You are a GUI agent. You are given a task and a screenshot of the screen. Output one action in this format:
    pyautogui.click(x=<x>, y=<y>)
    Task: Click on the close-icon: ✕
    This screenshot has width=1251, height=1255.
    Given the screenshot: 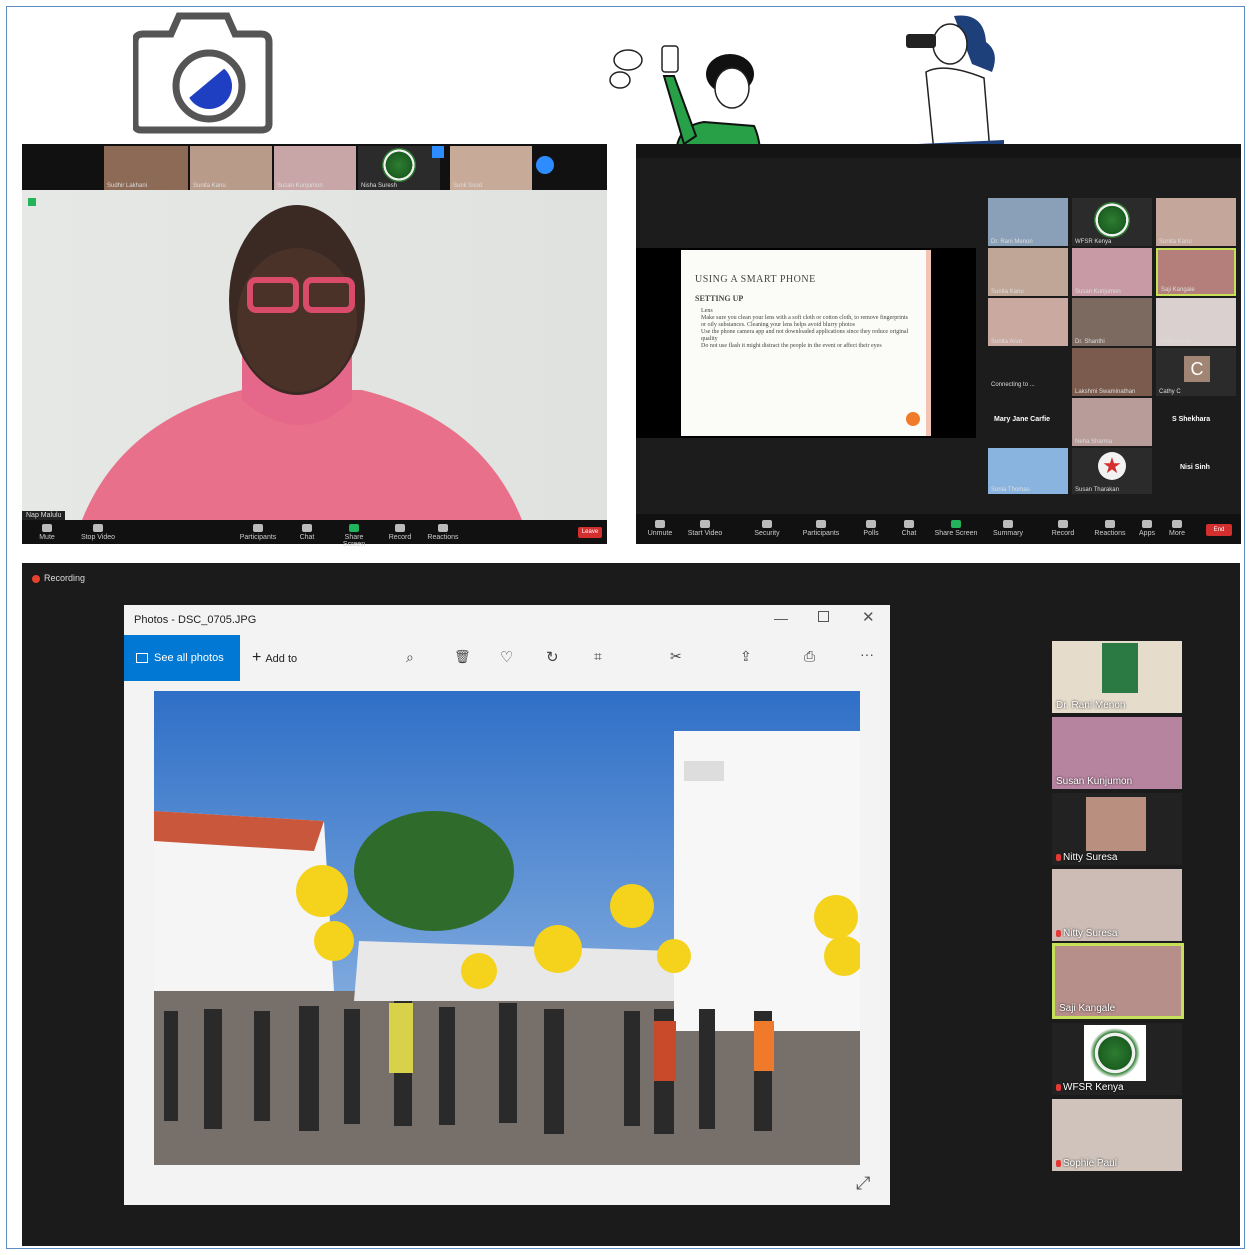 What is the action you would take?
    pyautogui.click(x=868, y=617)
    